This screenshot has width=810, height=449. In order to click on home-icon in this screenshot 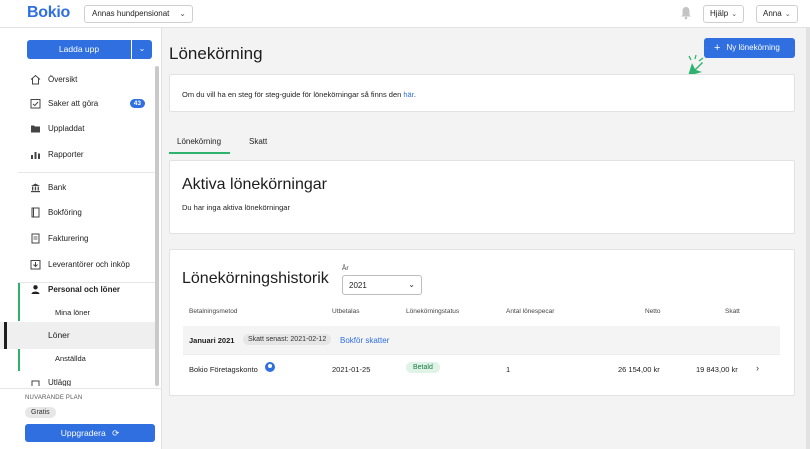, I will do `click(35, 79)`.